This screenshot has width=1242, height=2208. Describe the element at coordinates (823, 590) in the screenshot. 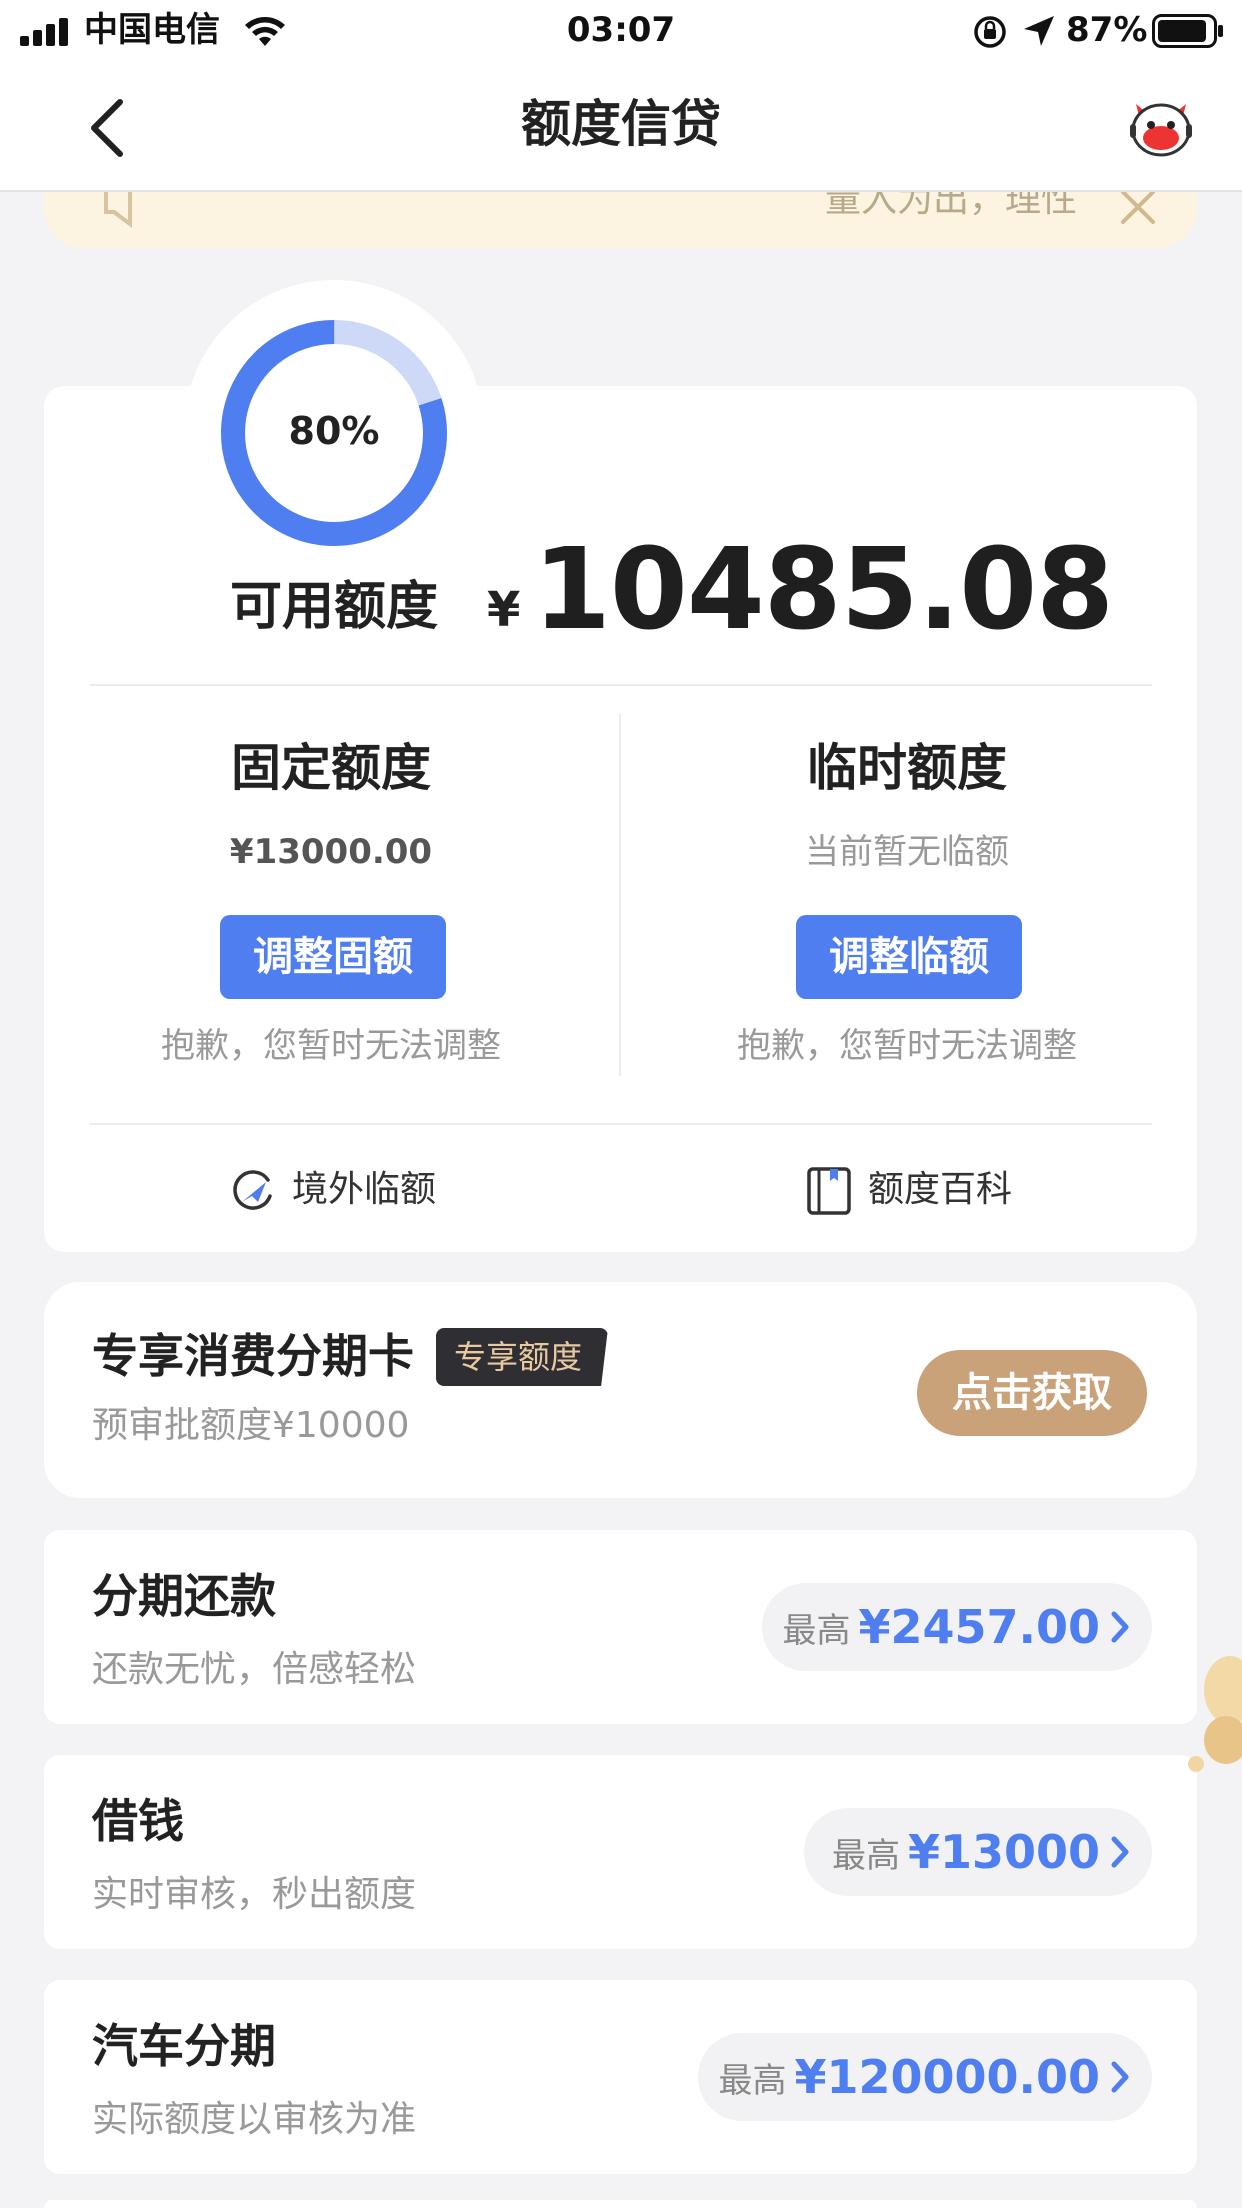

I see `available-amount: 10485.08` at that location.